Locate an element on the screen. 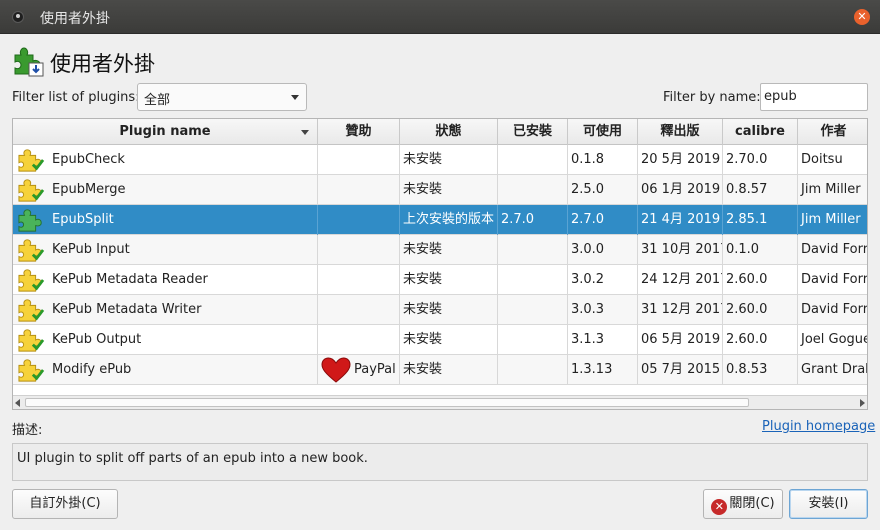  name-text: EpubSplit is located at coordinates (83, 219).